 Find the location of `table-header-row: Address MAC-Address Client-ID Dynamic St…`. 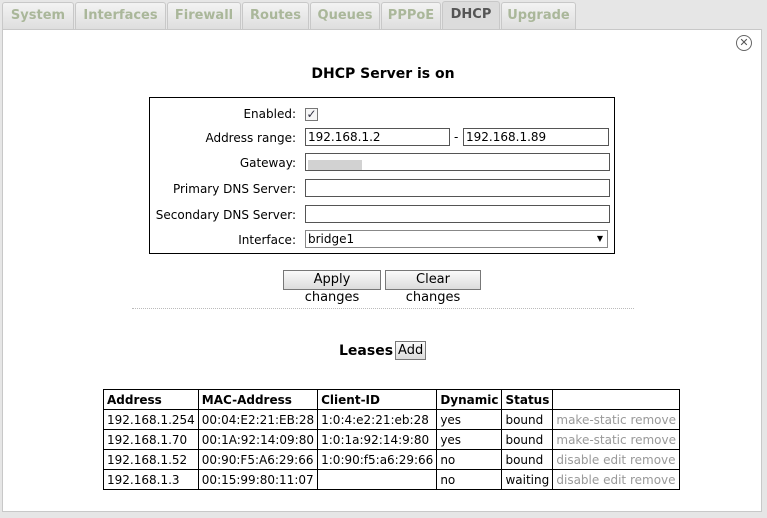

table-header-row: Address MAC-Address Client-ID Dynamic St… is located at coordinates (392, 399).